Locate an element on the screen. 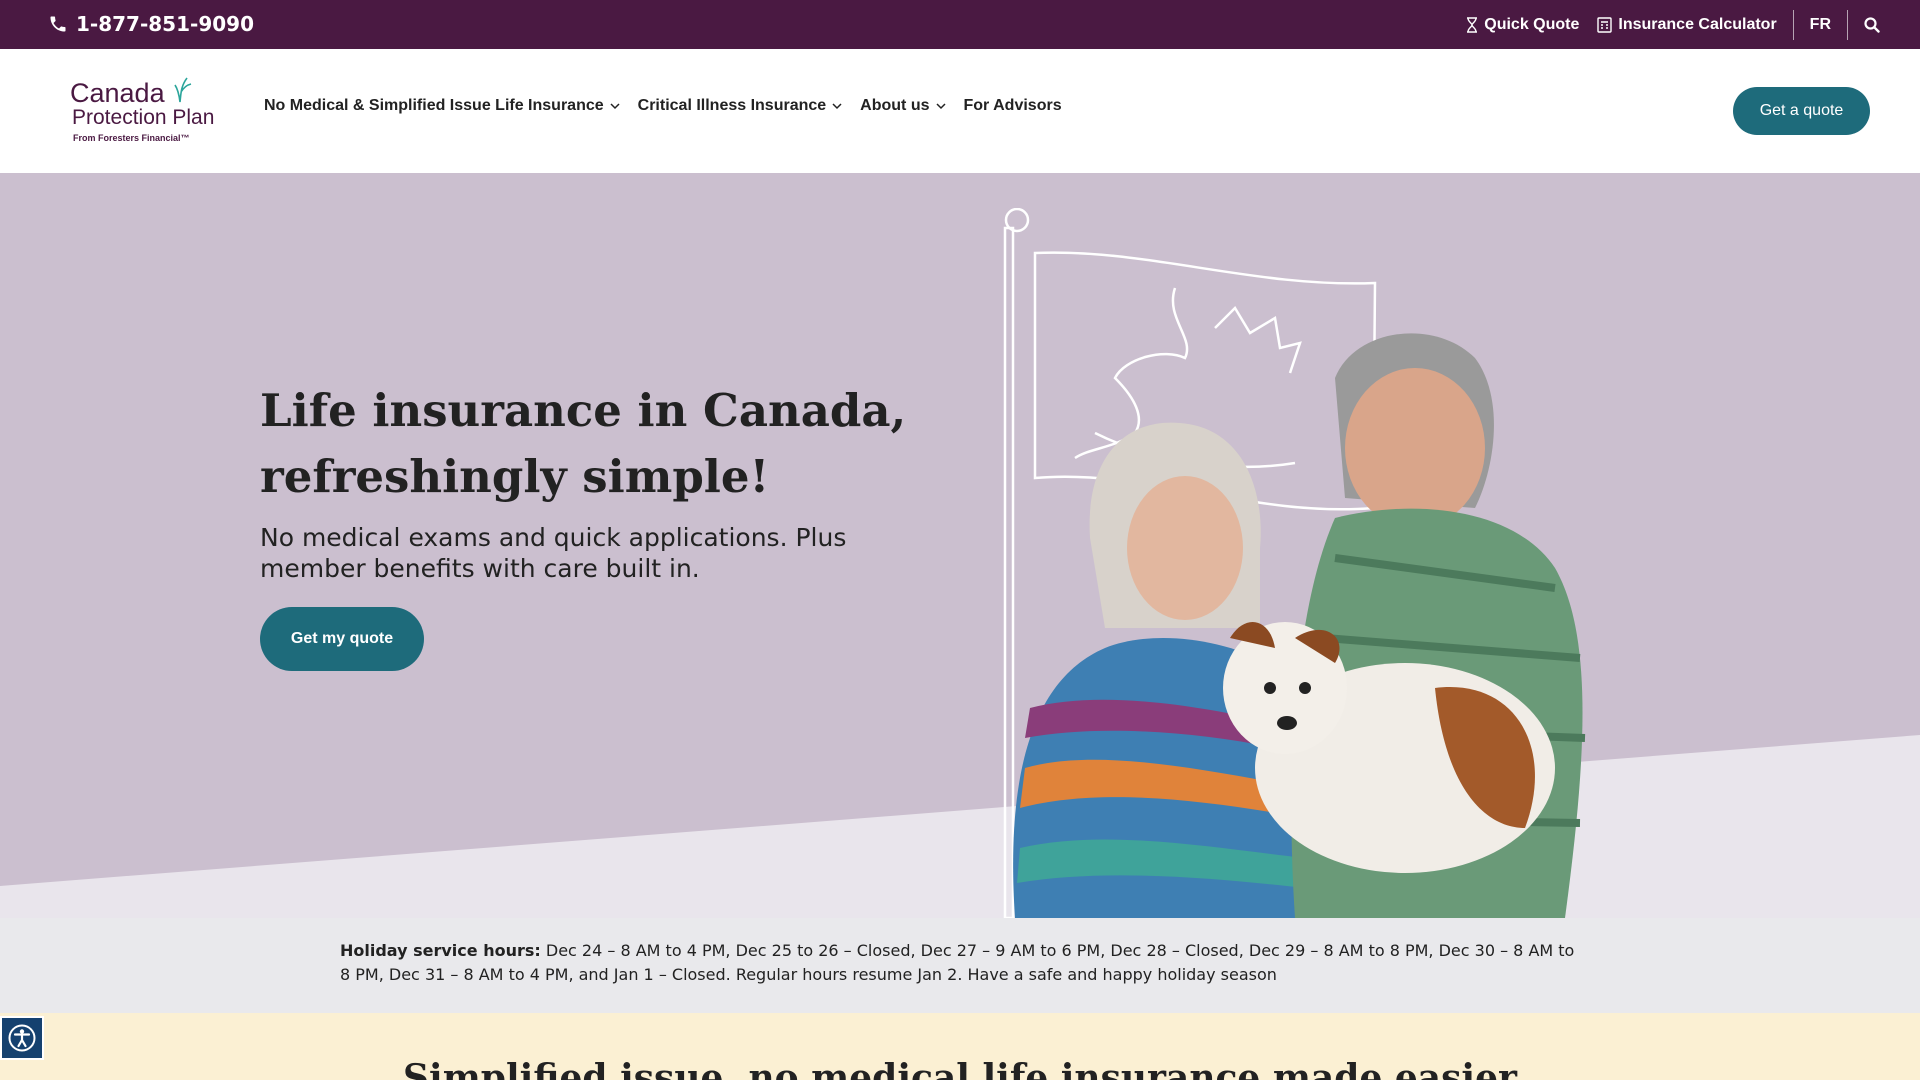 The height and width of the screenshot is (1080, 1920). logo-tagline: From Foresters Financial™ is located at coordinates (131, 138).